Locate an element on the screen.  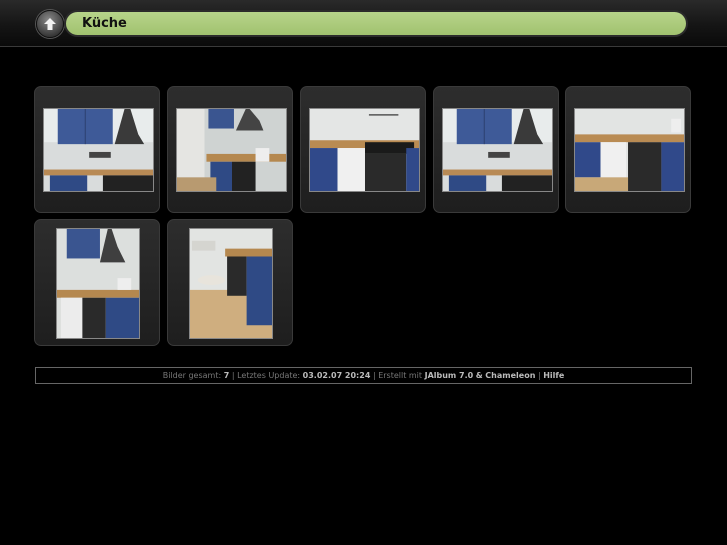
image-count: 7 is located at coordinates (226, 375).